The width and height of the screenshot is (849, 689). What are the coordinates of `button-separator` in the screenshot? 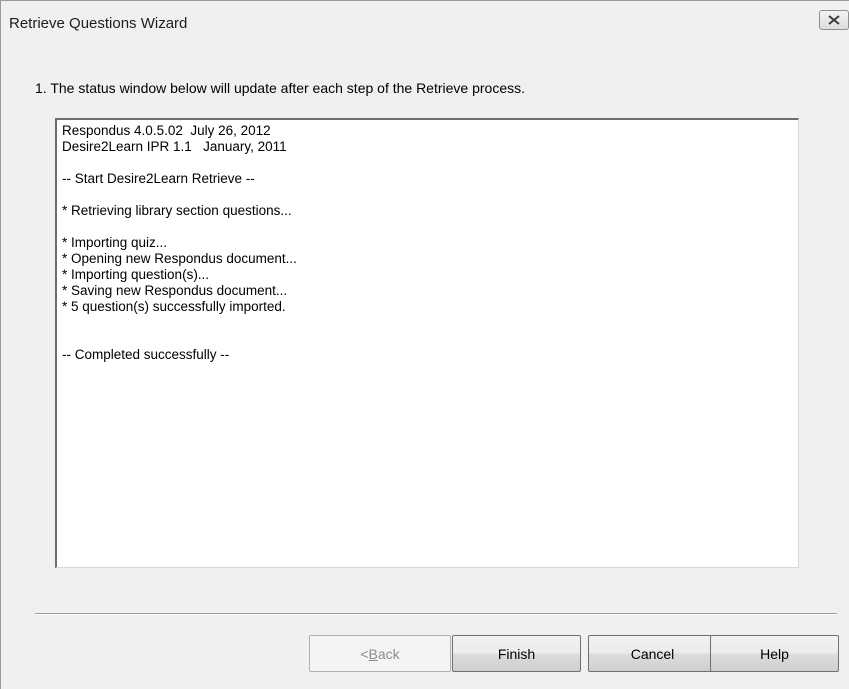 It's located at (436, 614).